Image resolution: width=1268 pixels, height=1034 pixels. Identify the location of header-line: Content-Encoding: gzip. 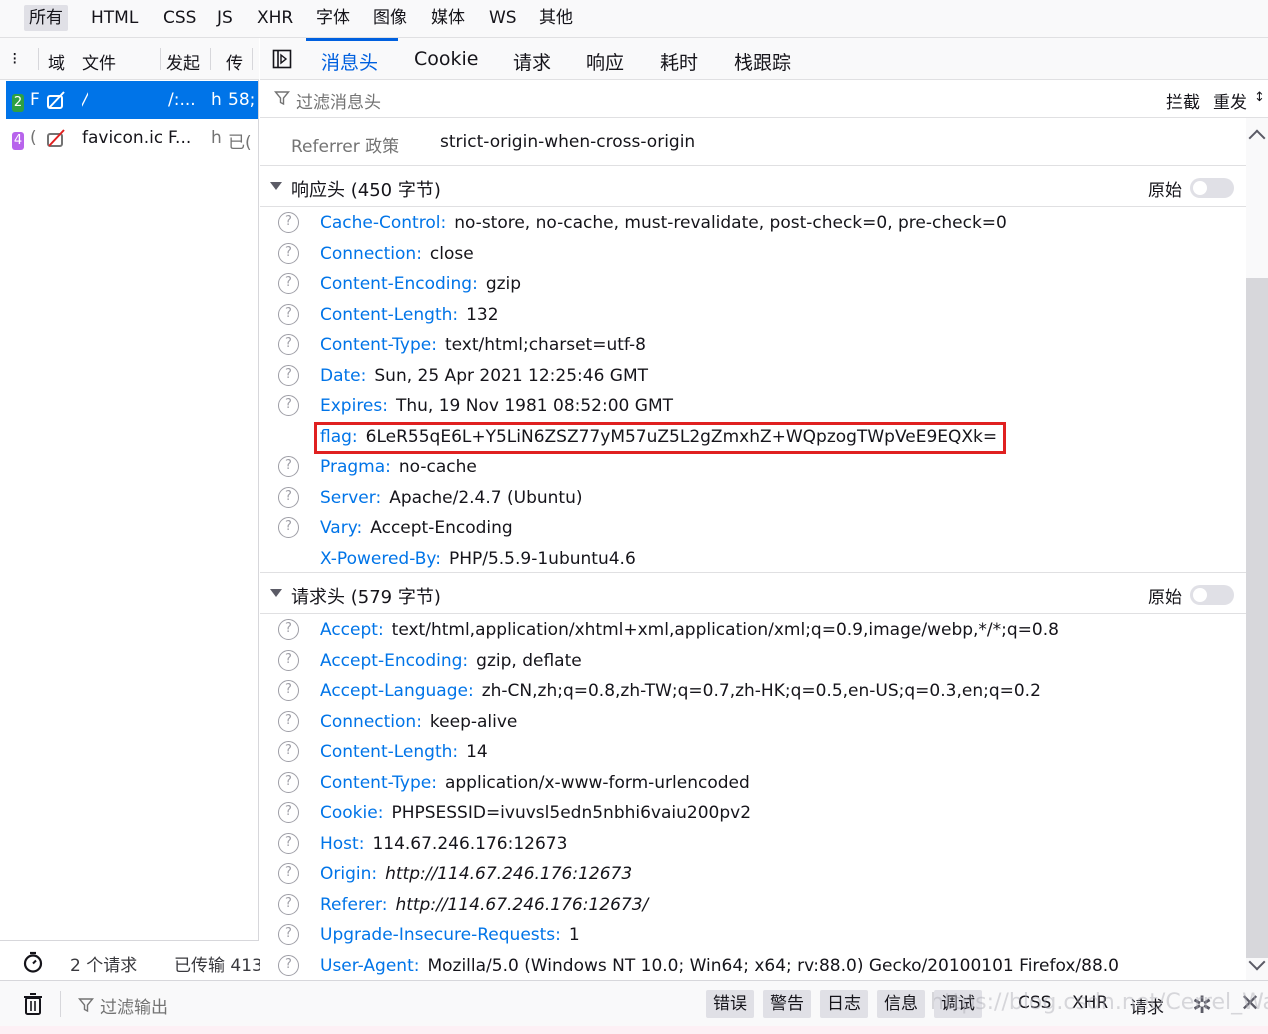
(420, 284).